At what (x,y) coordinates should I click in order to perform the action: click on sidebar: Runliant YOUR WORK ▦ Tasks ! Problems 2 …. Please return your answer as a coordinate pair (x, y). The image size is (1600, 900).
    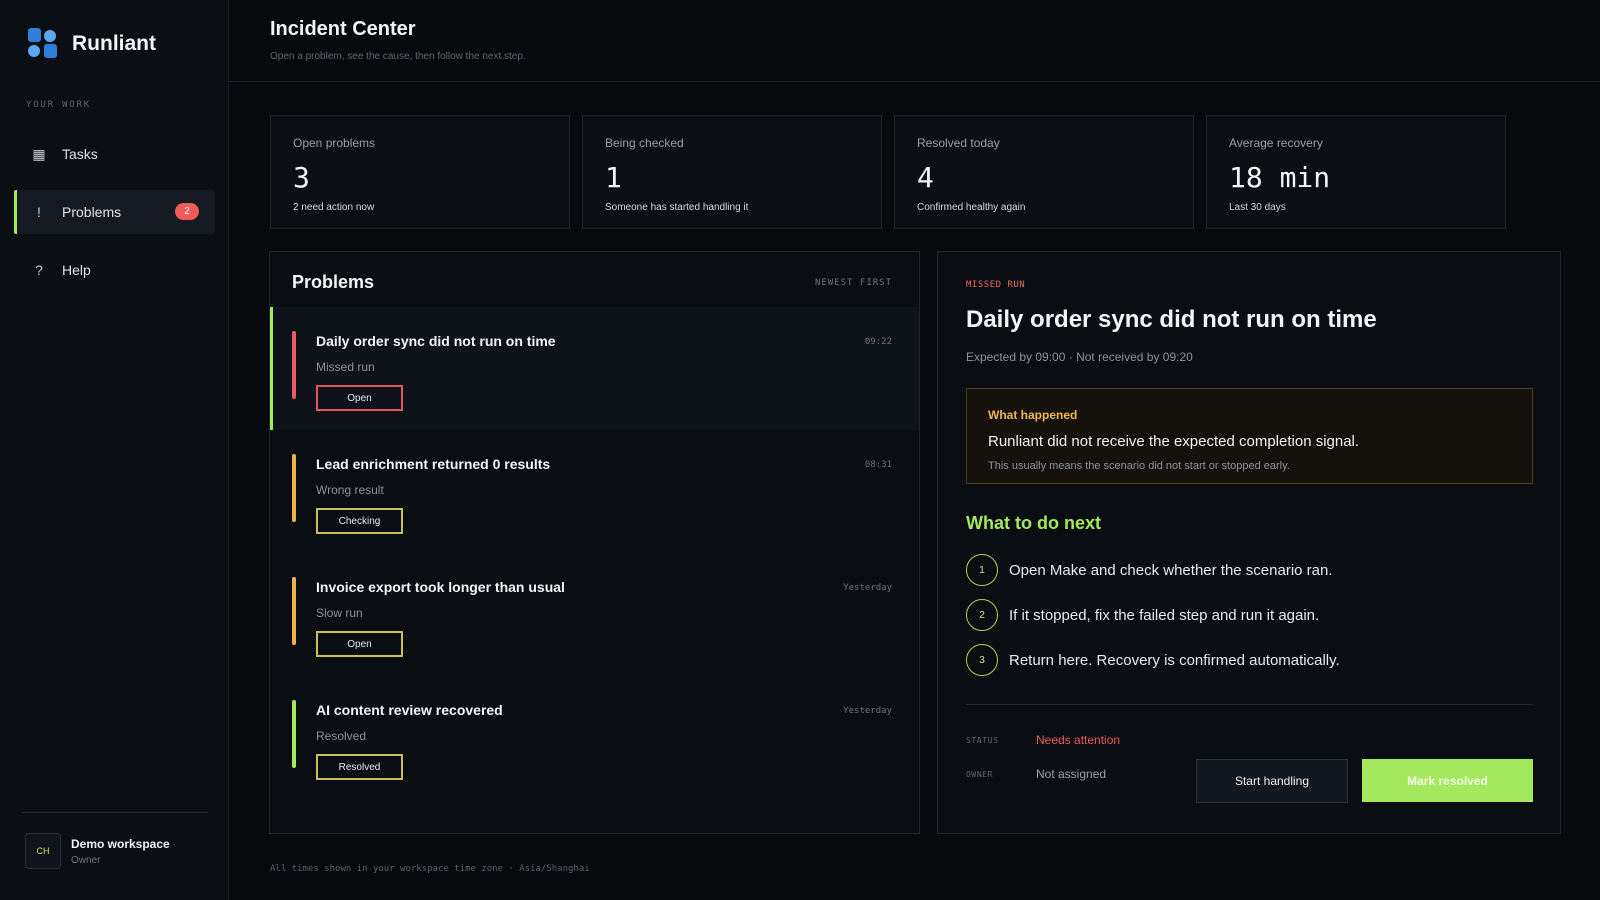
    Looking at the image, I should click on (114, 450).